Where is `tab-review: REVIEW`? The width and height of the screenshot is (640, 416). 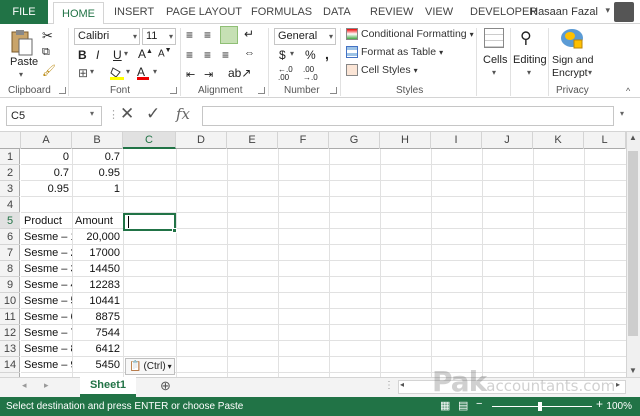 tab-review: REVIEW is located at coordinates (391, 12).